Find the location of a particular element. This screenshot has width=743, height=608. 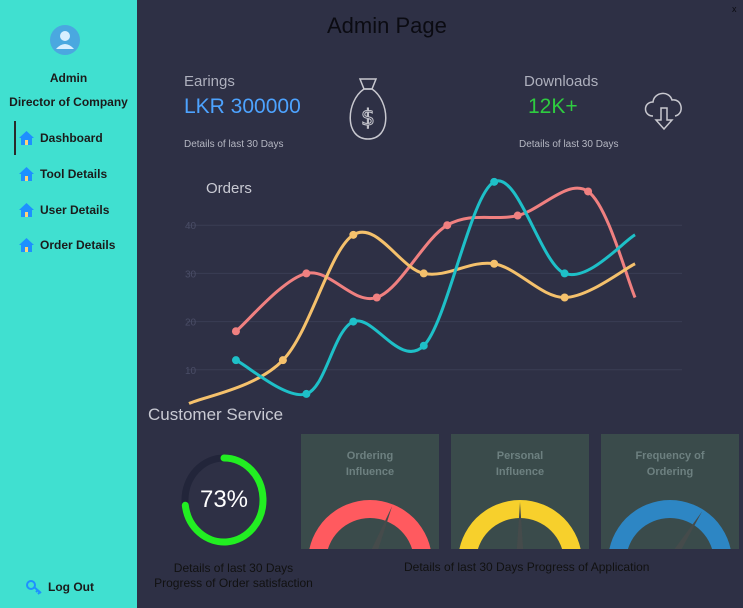

y-tick-label: 40 is located at coordinates (191, 226).